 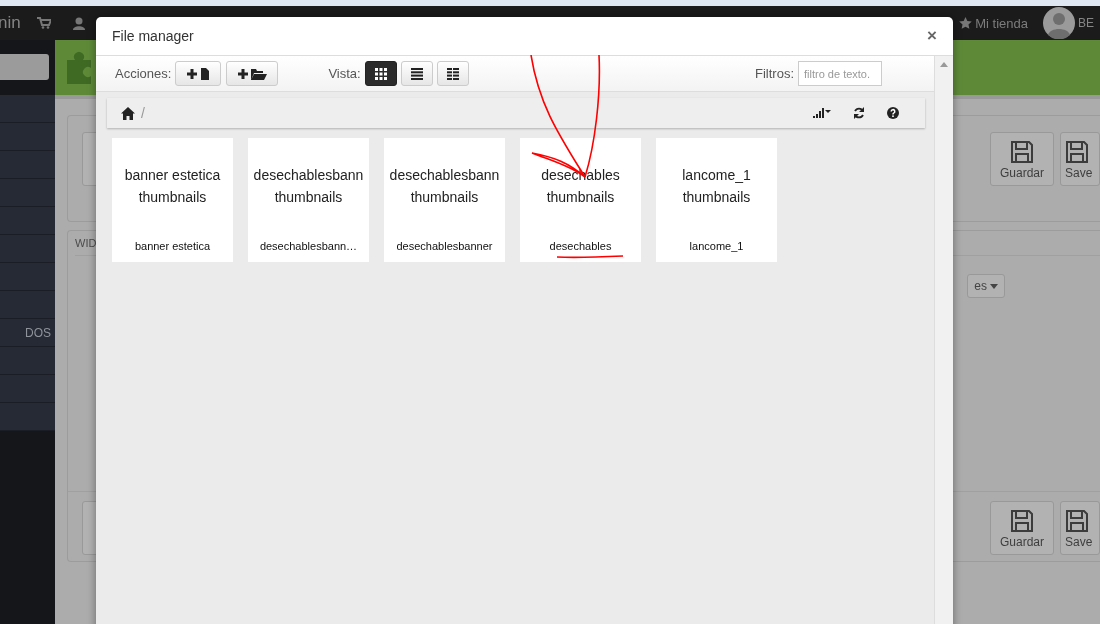 I want to click on folder-name: lancome_1, so click(x=716, y=246).